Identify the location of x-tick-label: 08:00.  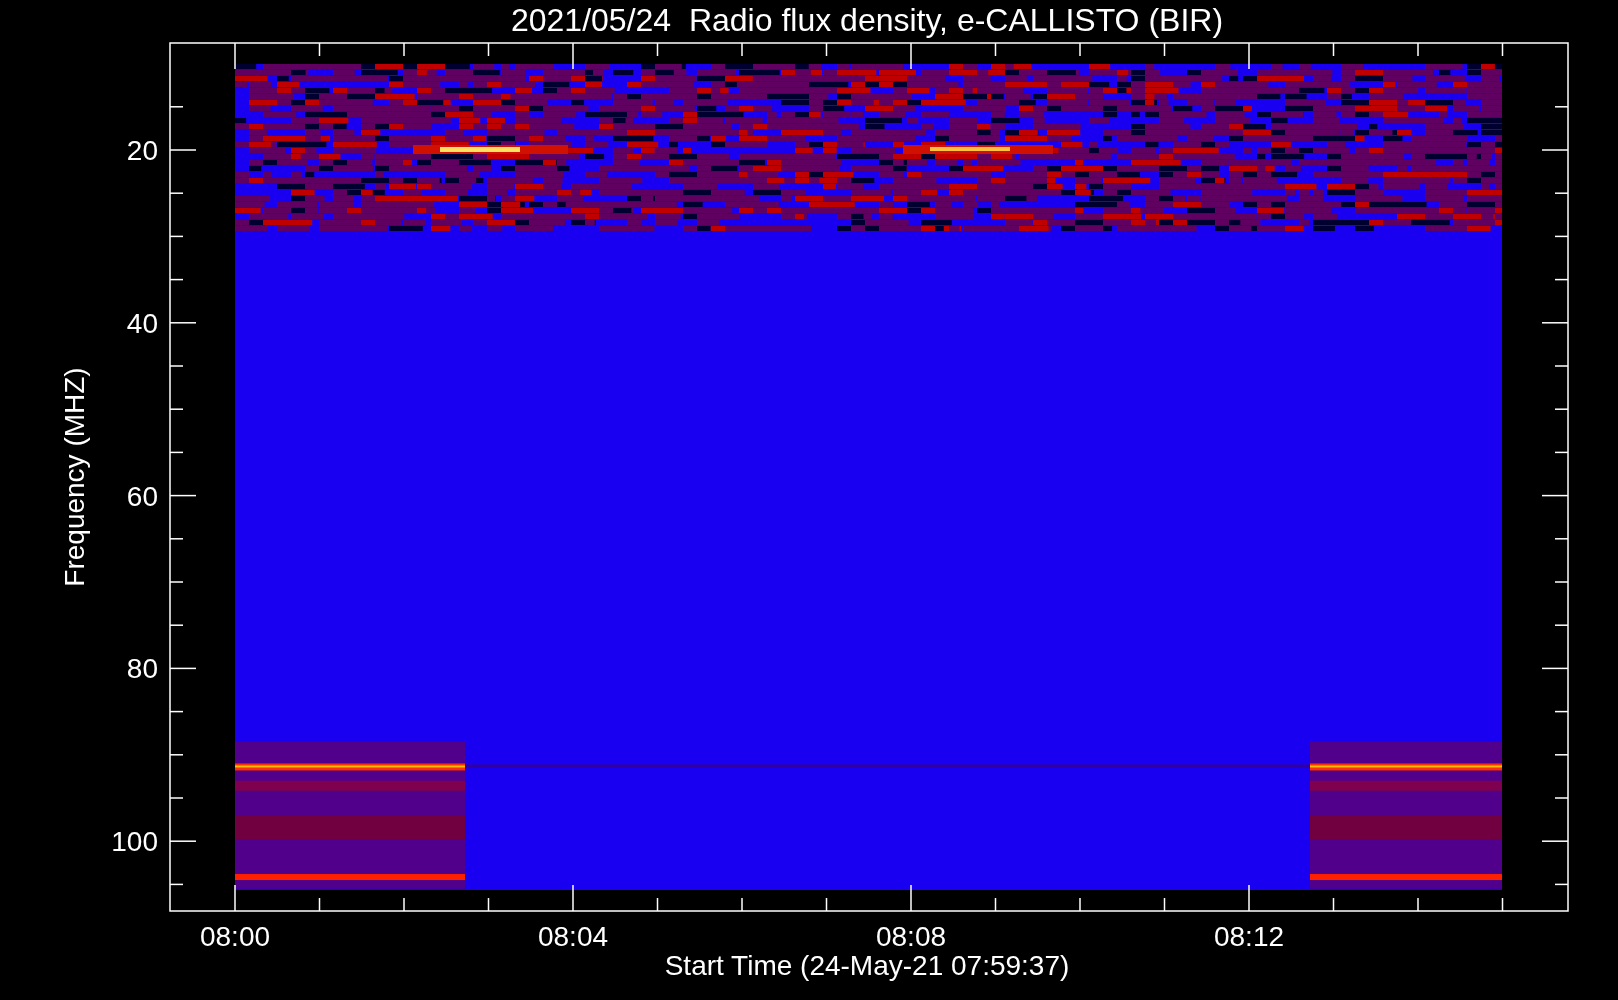
(235, 936).